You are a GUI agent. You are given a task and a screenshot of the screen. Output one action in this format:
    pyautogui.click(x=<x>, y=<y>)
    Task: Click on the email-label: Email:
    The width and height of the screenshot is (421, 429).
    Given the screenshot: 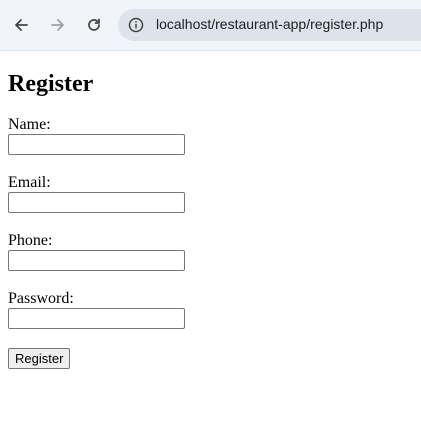 What is the action you would take?
    pyautogui.click(x=29, y=182)
    